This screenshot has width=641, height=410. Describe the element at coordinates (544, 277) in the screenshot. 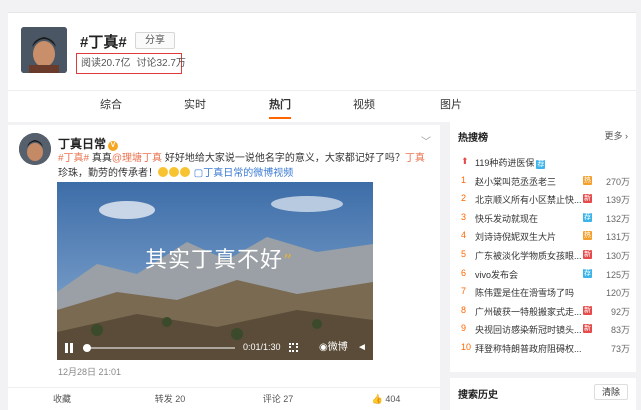

I see `hot-search-item: 荐 6 vivo发布会 125万` at that location.